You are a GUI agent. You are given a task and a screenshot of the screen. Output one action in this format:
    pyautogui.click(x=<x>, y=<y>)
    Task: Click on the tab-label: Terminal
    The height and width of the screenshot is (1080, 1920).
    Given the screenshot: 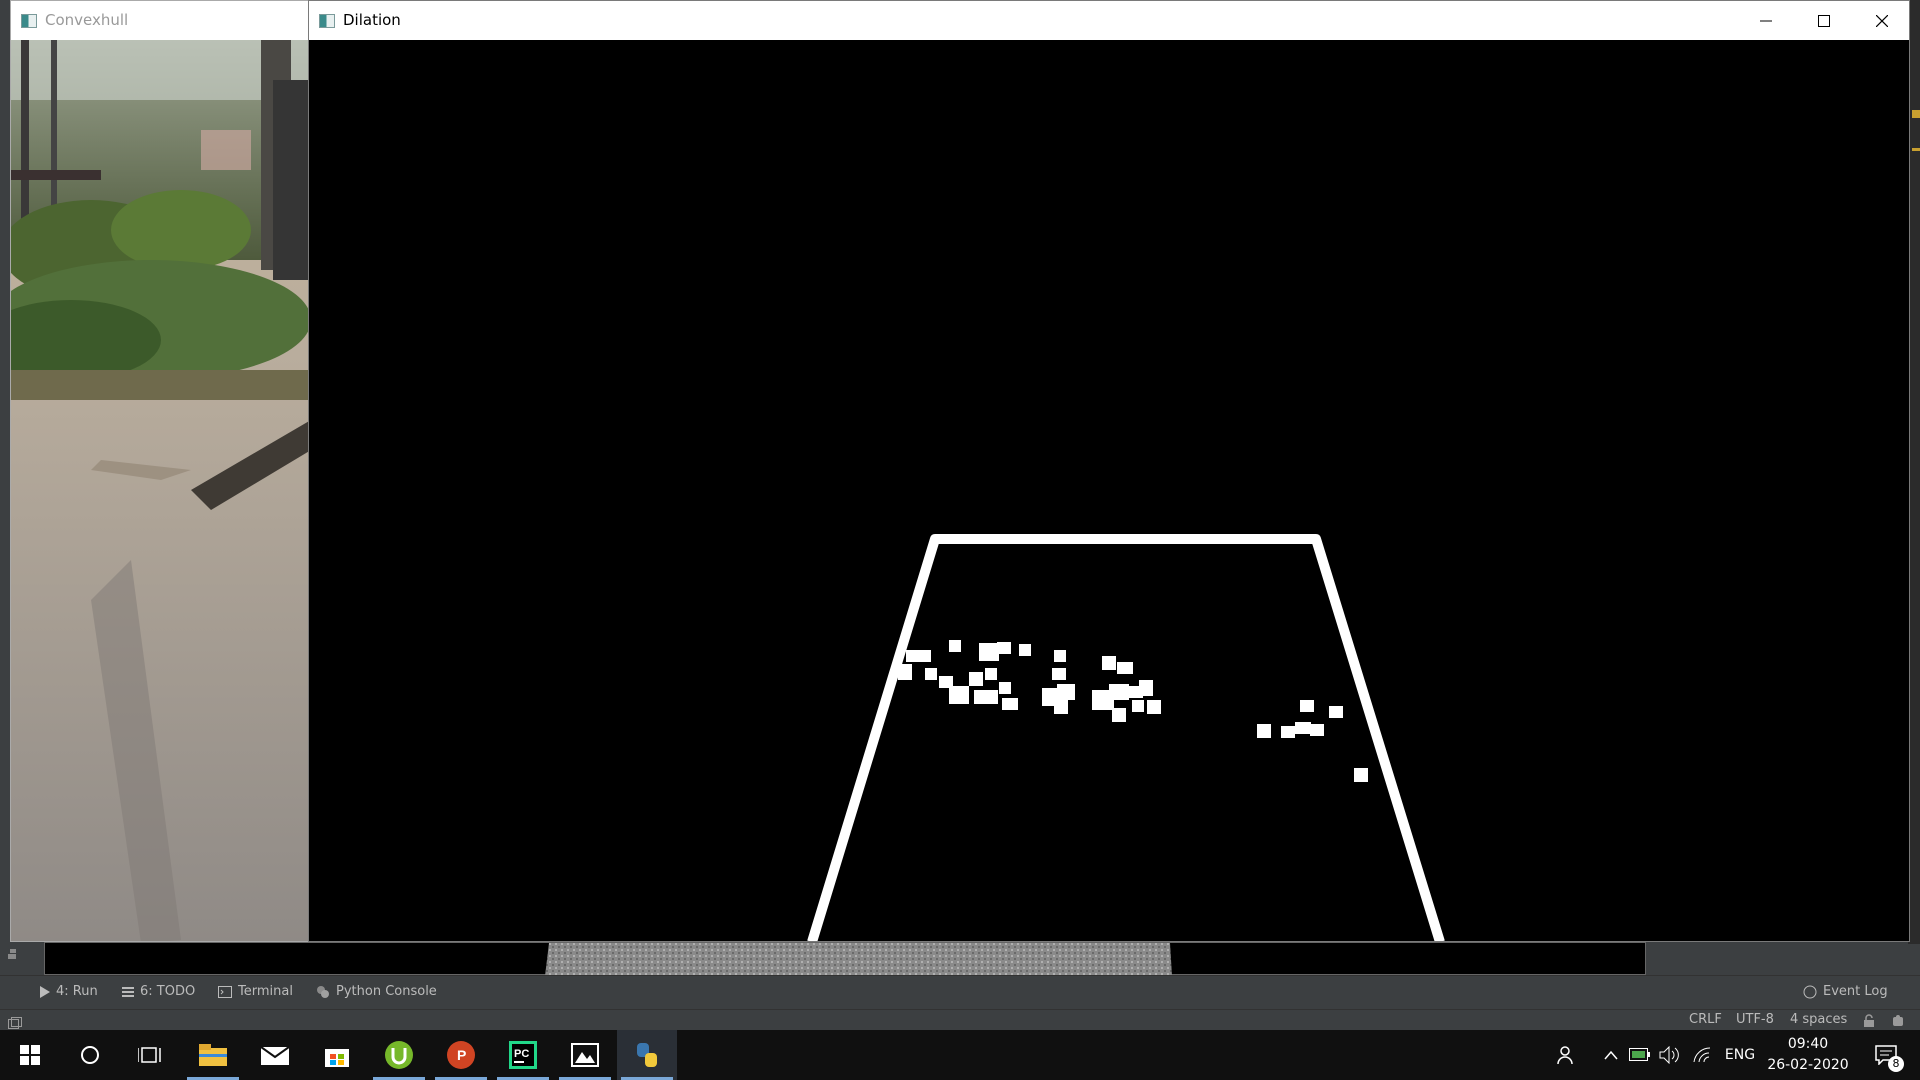 What is the action you would take?
    pyautogui.click(x=265, y=991)
    